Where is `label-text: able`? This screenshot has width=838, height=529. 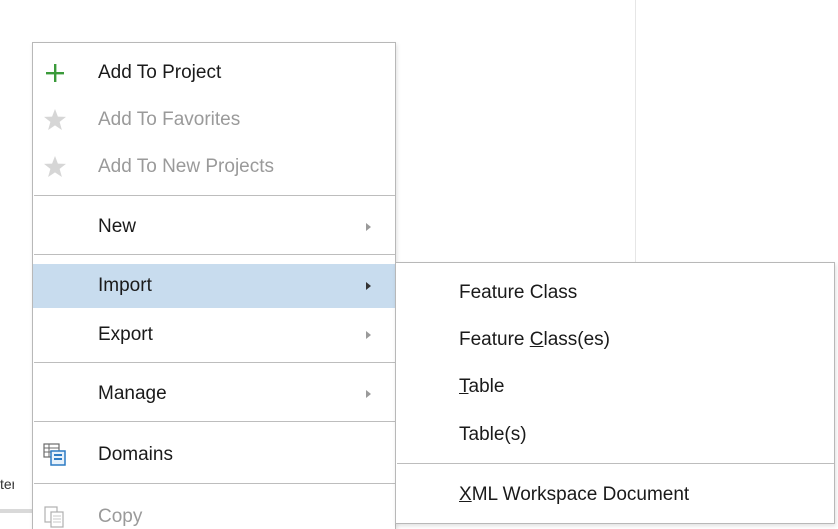
label-text: able is located at coordinates (486, 386).